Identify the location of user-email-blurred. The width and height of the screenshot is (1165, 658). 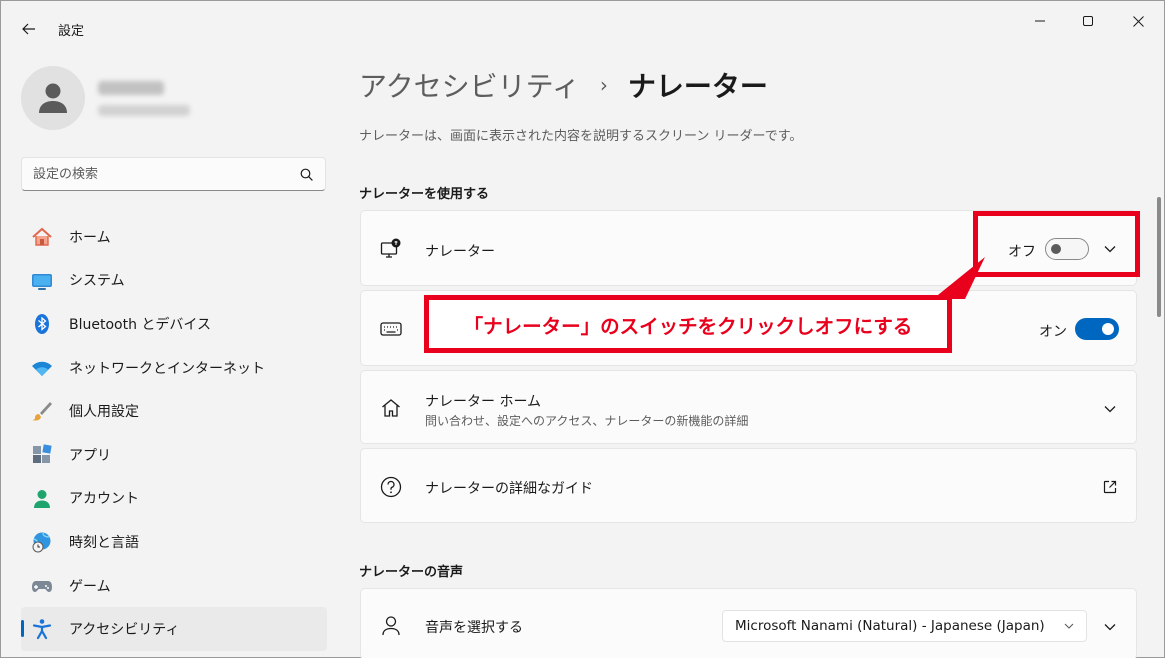
(144, 110).